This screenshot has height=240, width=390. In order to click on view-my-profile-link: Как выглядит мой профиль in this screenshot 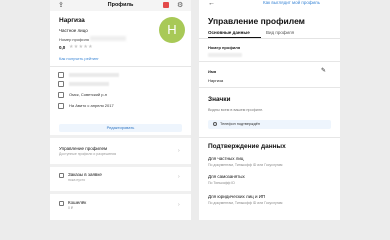, I will do `click(291, 2)`.